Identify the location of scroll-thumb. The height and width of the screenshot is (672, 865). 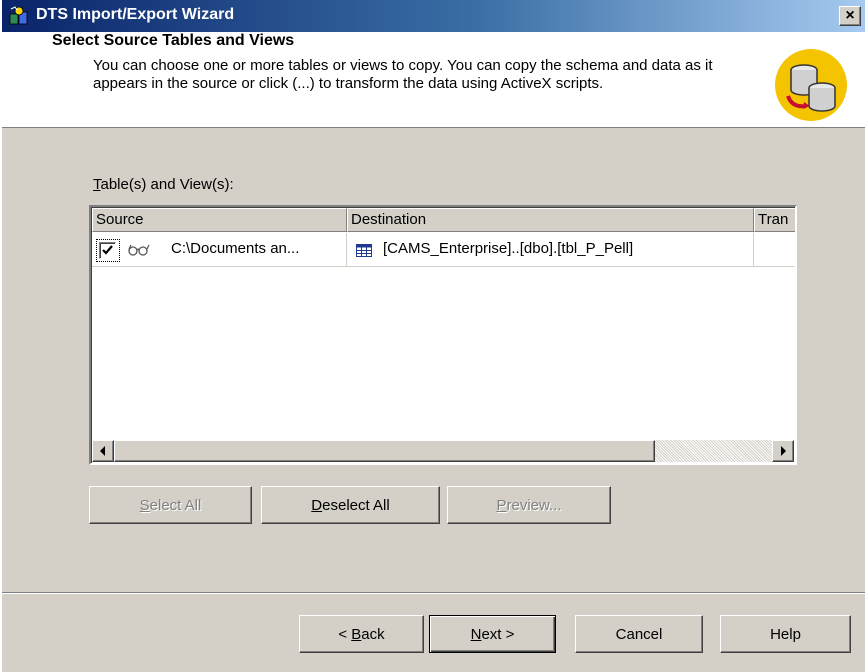
(384, 451).